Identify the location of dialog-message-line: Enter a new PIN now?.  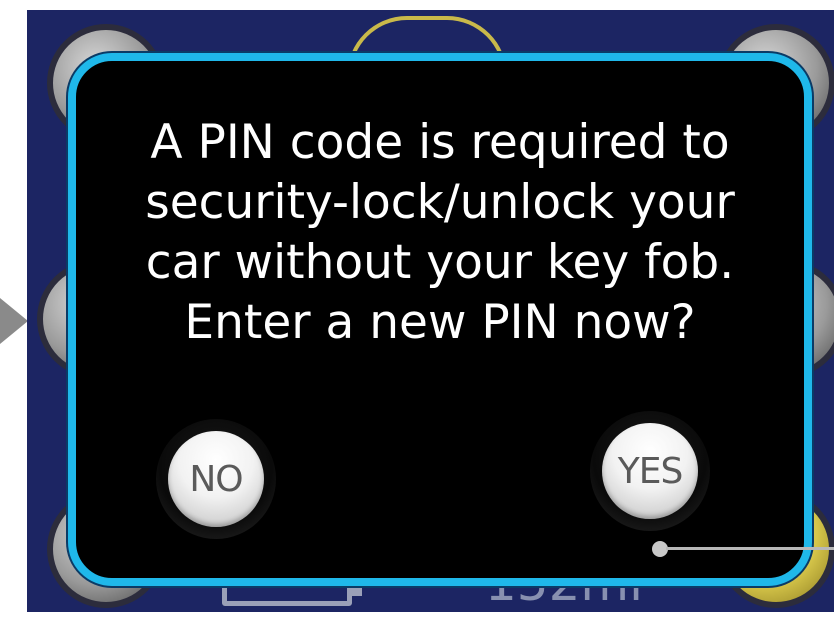
(440, 322).